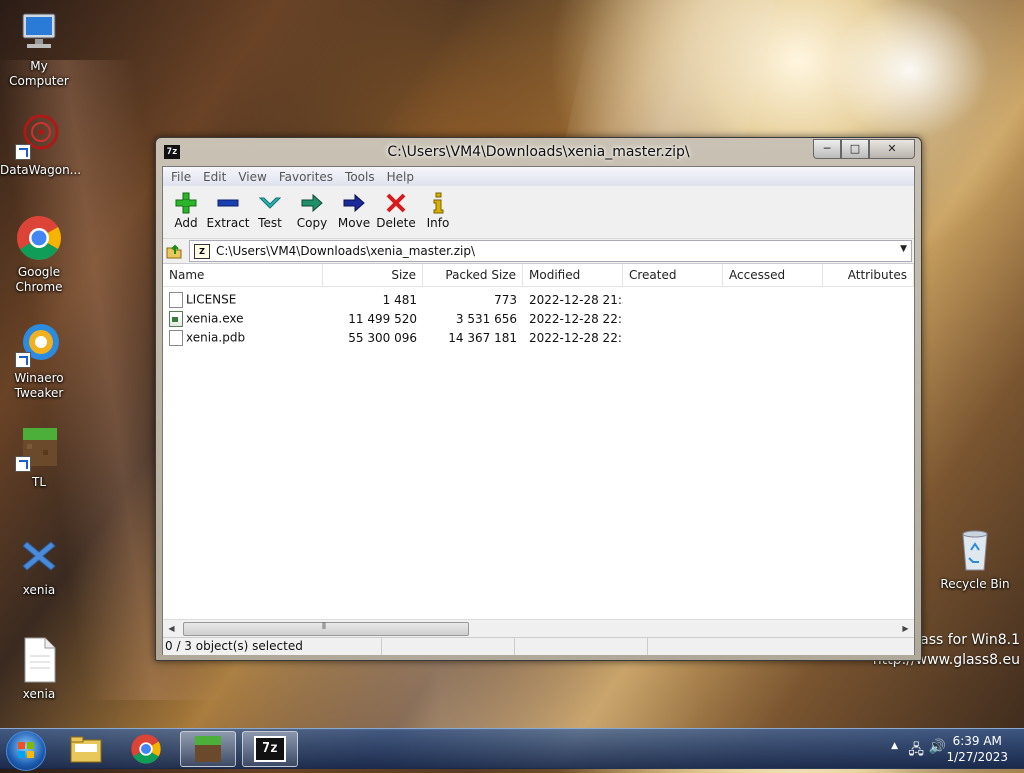 The width and height of the screenshot is (1024, 773). Describe the element at coordinates (39, 385) in the screenshot. I see `desktop-icon-label: Winaero Tweaker` at that location.